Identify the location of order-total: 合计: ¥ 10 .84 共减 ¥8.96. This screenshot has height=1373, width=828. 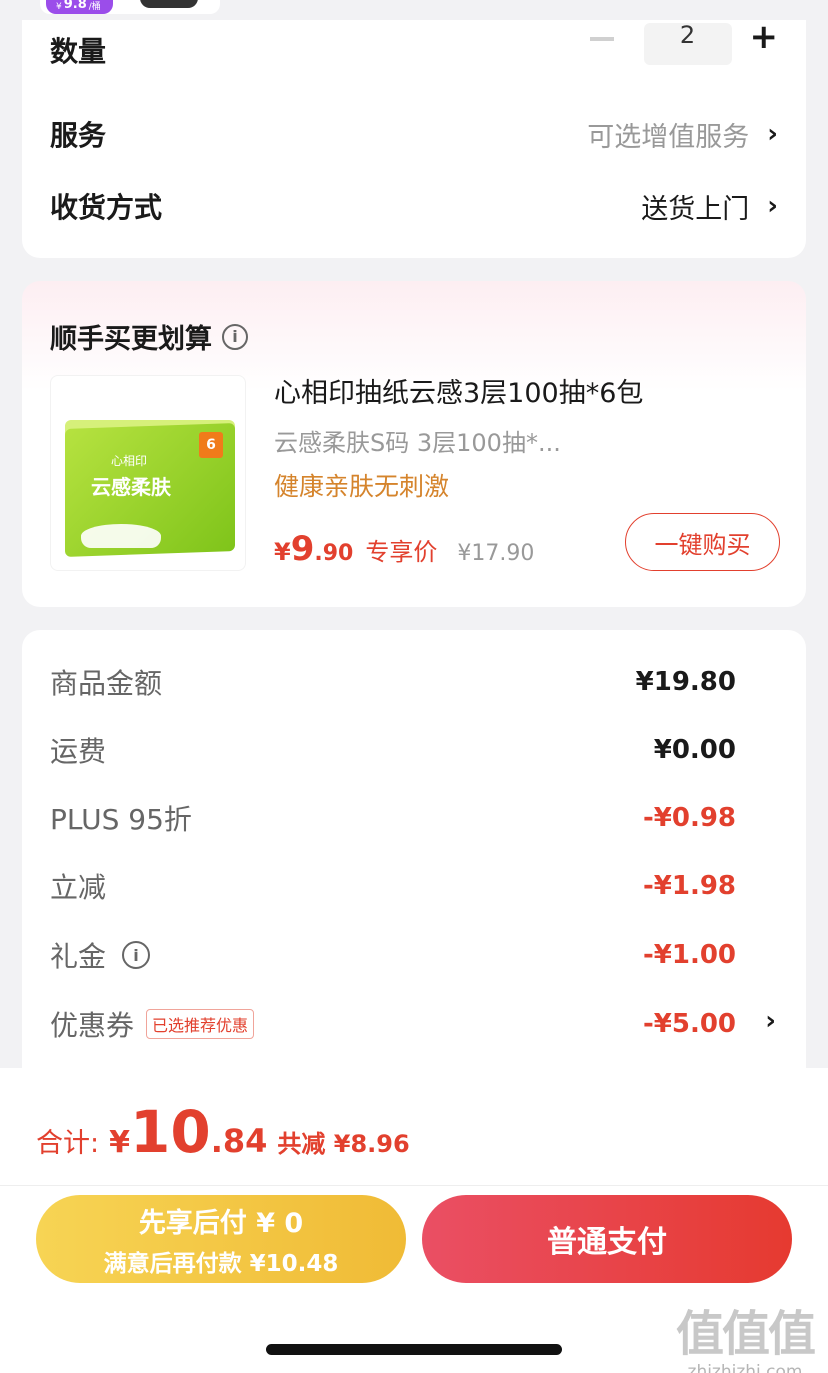
(223, 1132).